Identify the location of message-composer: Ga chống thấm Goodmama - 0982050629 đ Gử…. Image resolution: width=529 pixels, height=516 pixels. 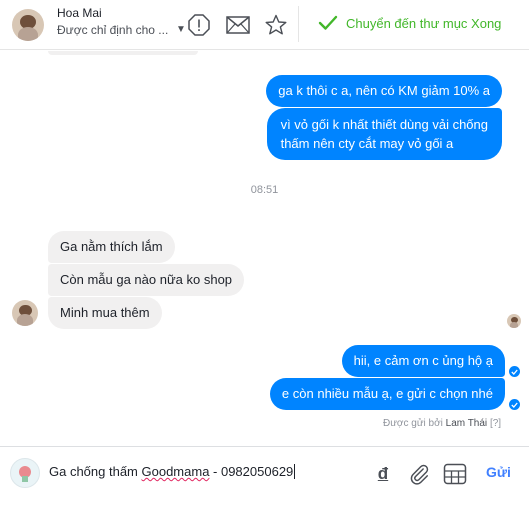
(264, 481).